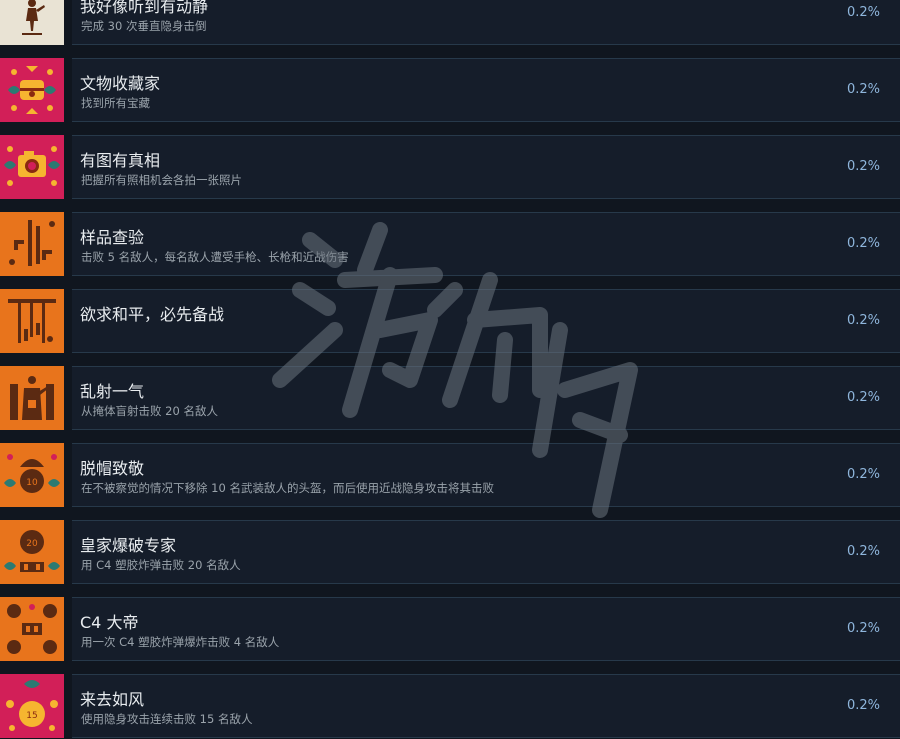 This screenshot has height=739, width=900. I want to click on achievement-title: 有图有真相, so click(120, 160).